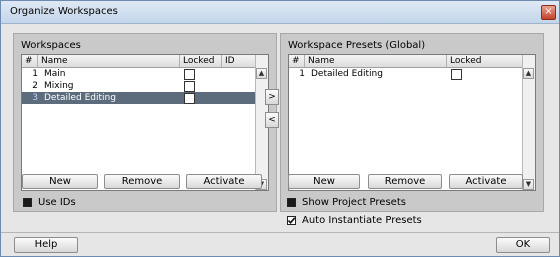  I want to click on presets-new-button: New, so click(324, 181).